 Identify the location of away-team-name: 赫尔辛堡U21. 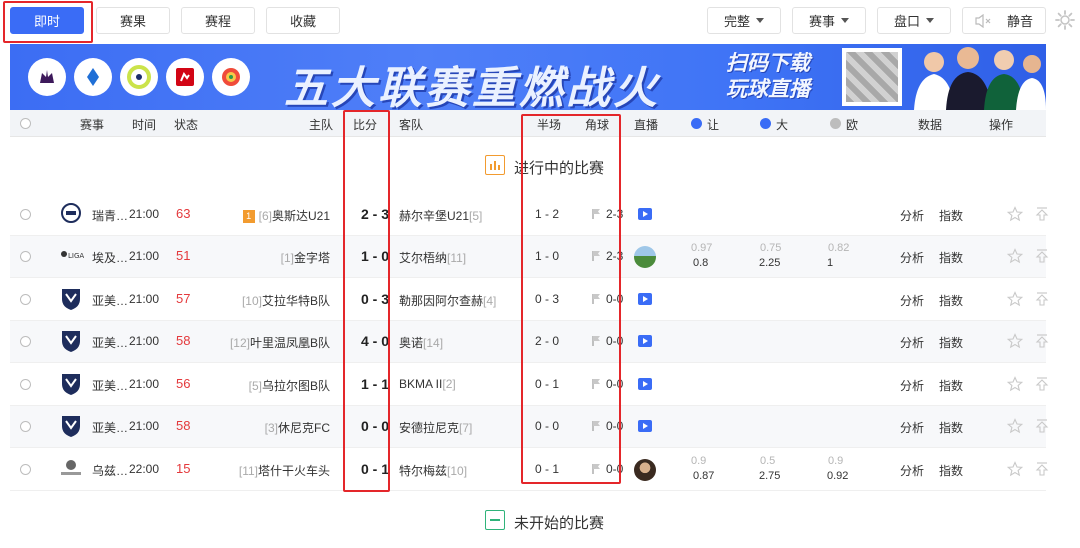
(434, 216).